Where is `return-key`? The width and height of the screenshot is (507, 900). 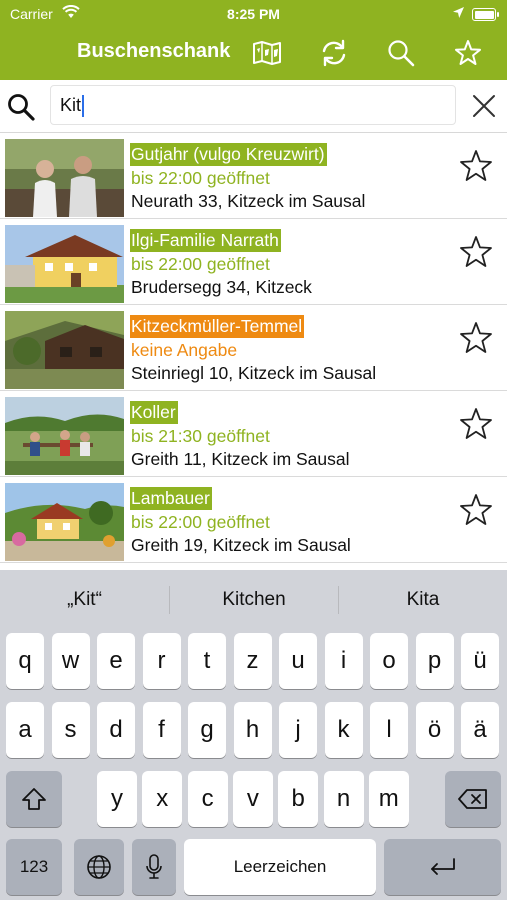 return-key is located at coordinates (442, 867).